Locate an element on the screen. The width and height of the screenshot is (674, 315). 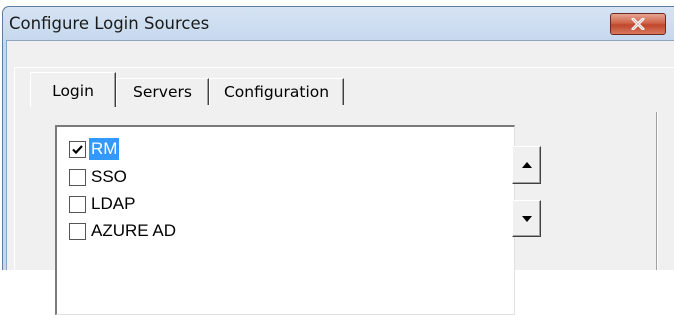
tab-login-label: Login is located at coordinates (73, 91).